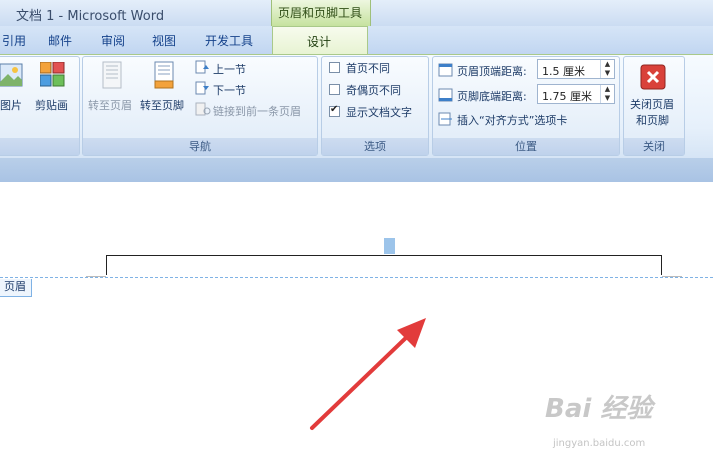  Describe the element at coordinates (654, 146) in the screenshot. I see `close-group-label: 关闭` at that location.